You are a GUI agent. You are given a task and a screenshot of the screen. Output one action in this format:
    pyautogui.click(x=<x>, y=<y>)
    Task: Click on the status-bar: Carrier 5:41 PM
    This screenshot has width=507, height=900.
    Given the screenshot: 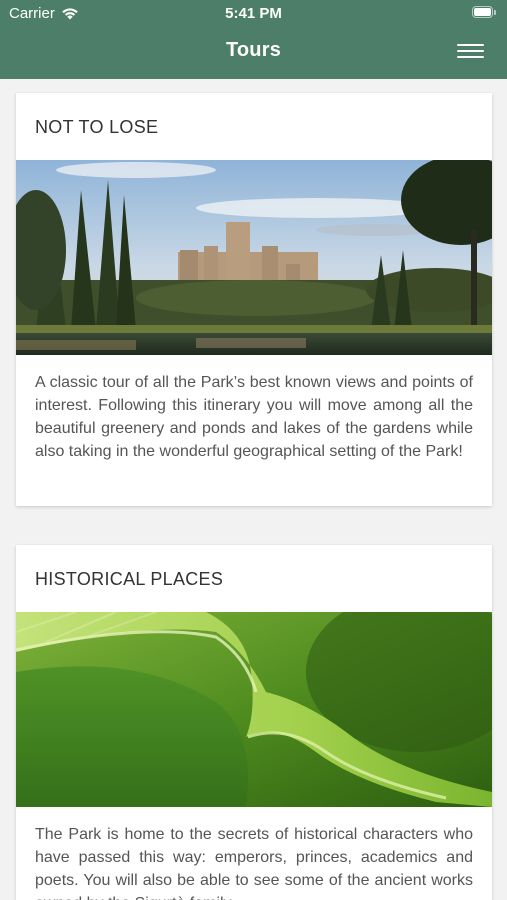 What is the action you would take?
    pyautogui.click(x=253, y=14)
    